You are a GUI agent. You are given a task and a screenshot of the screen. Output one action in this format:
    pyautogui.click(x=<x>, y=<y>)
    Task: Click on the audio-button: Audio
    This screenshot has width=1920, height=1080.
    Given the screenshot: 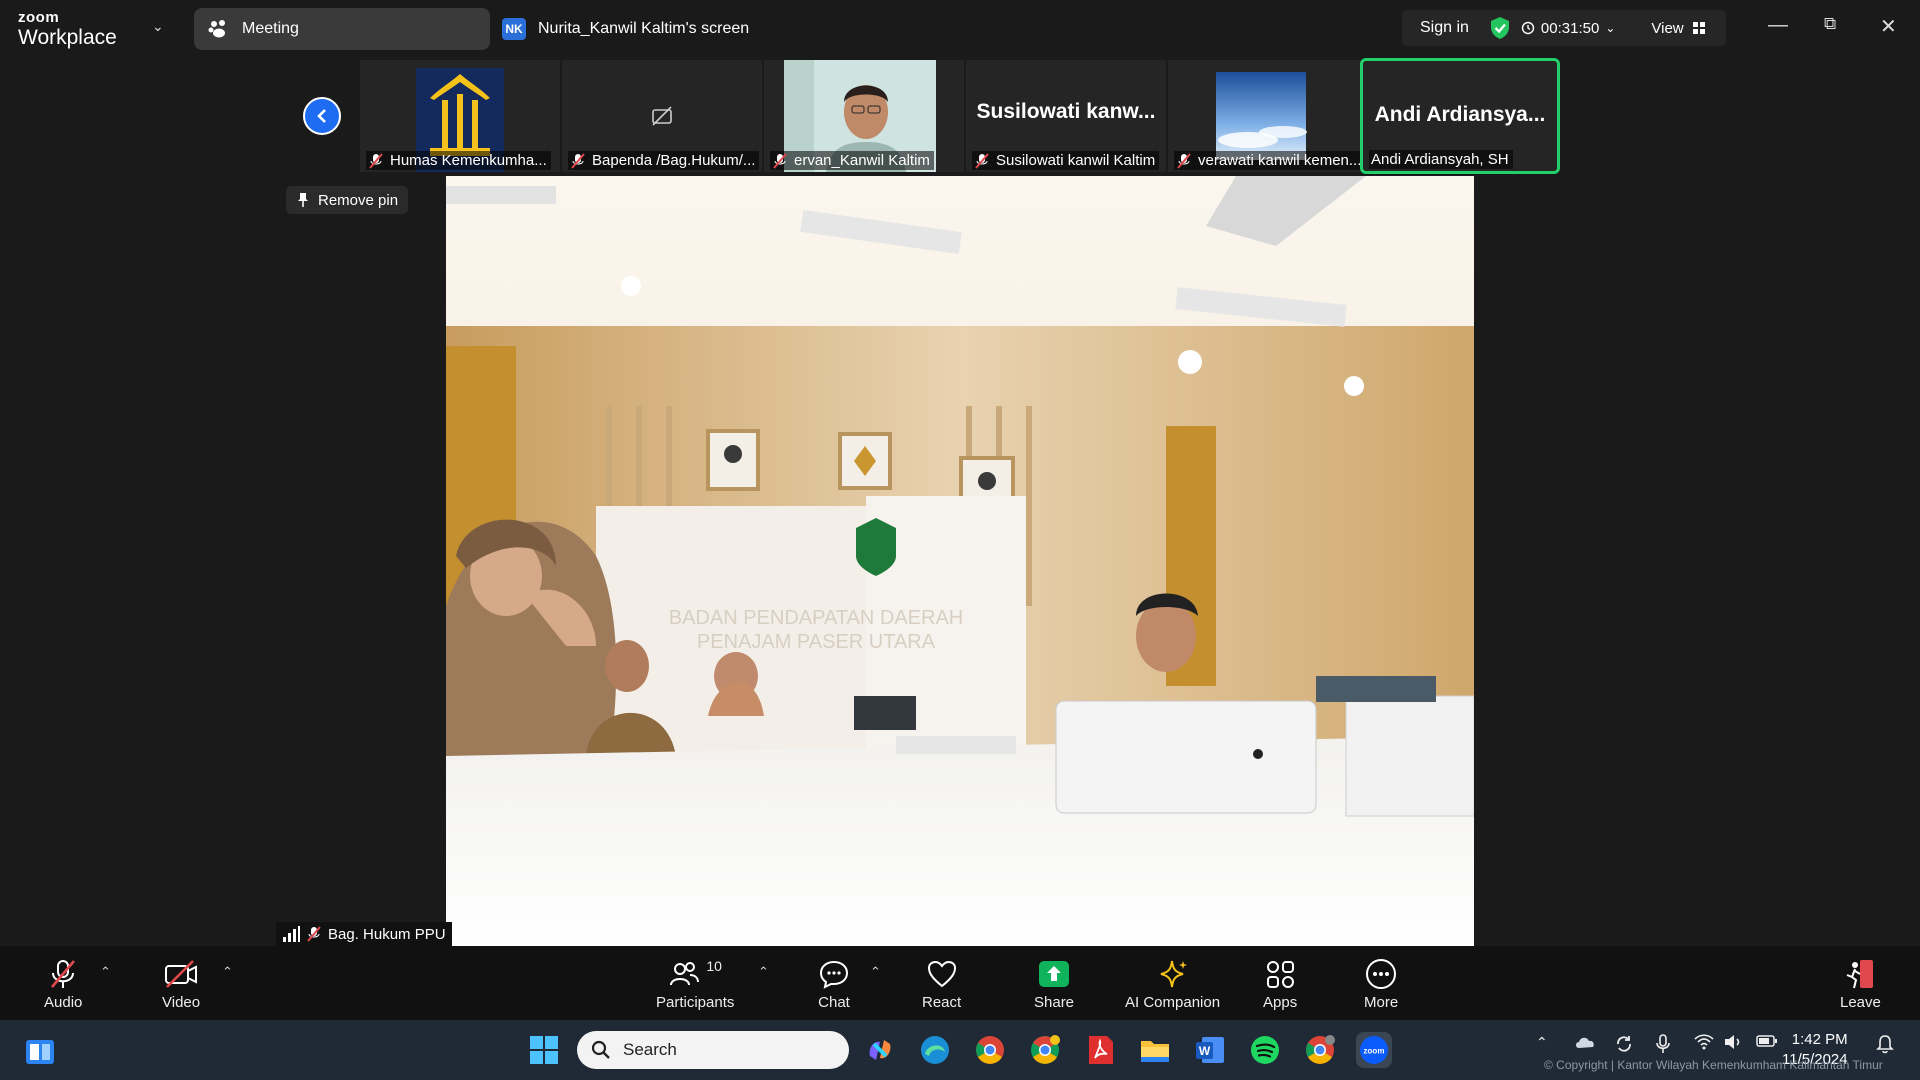 What is the action you would take?
    pyautogui.click(x=63, y=984)
    